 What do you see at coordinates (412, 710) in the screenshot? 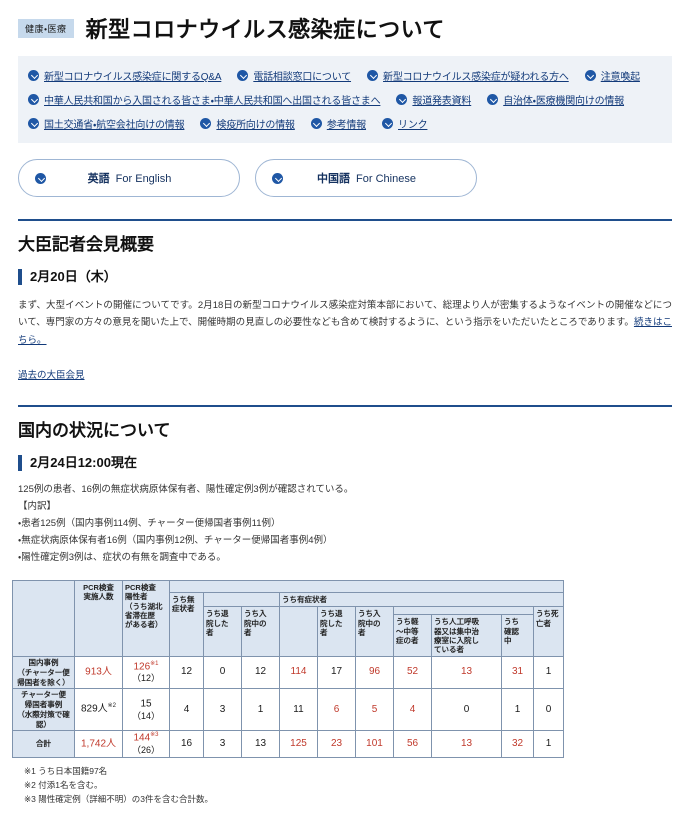
I see `cell-sym-mild: 4` at bounding box center [412, 710].